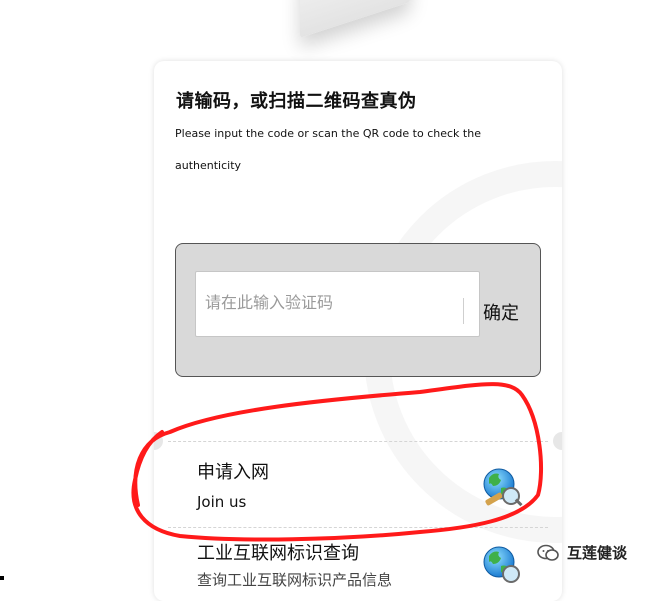  What do you see at coordinates (278, 553) in the screenshot?
I see `option-title: 工业互联网标识查询` at bounding box center [278, 553].